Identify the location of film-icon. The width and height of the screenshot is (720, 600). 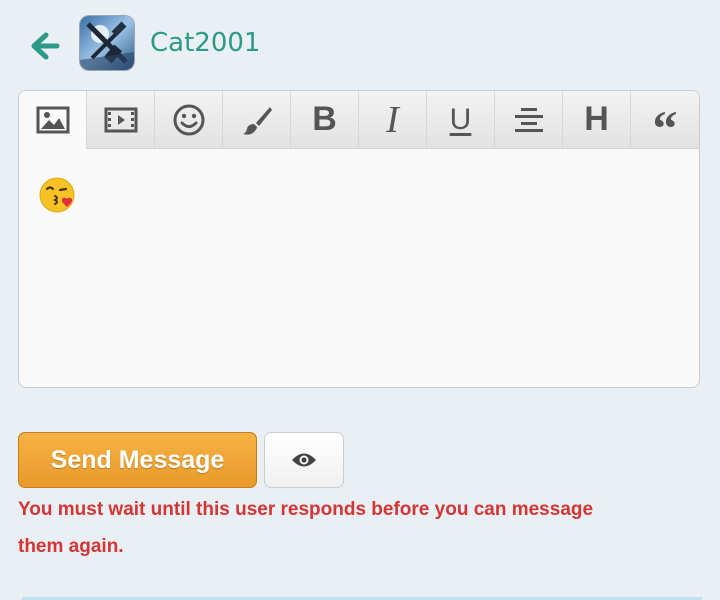
(120, 119).